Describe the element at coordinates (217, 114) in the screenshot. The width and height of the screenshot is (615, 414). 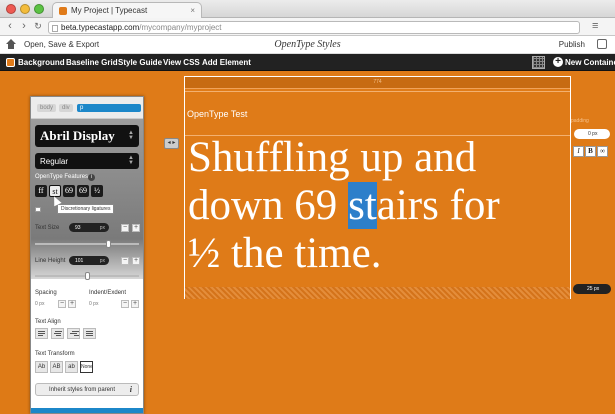
I see `container-heading: OpenType Test` at that location.